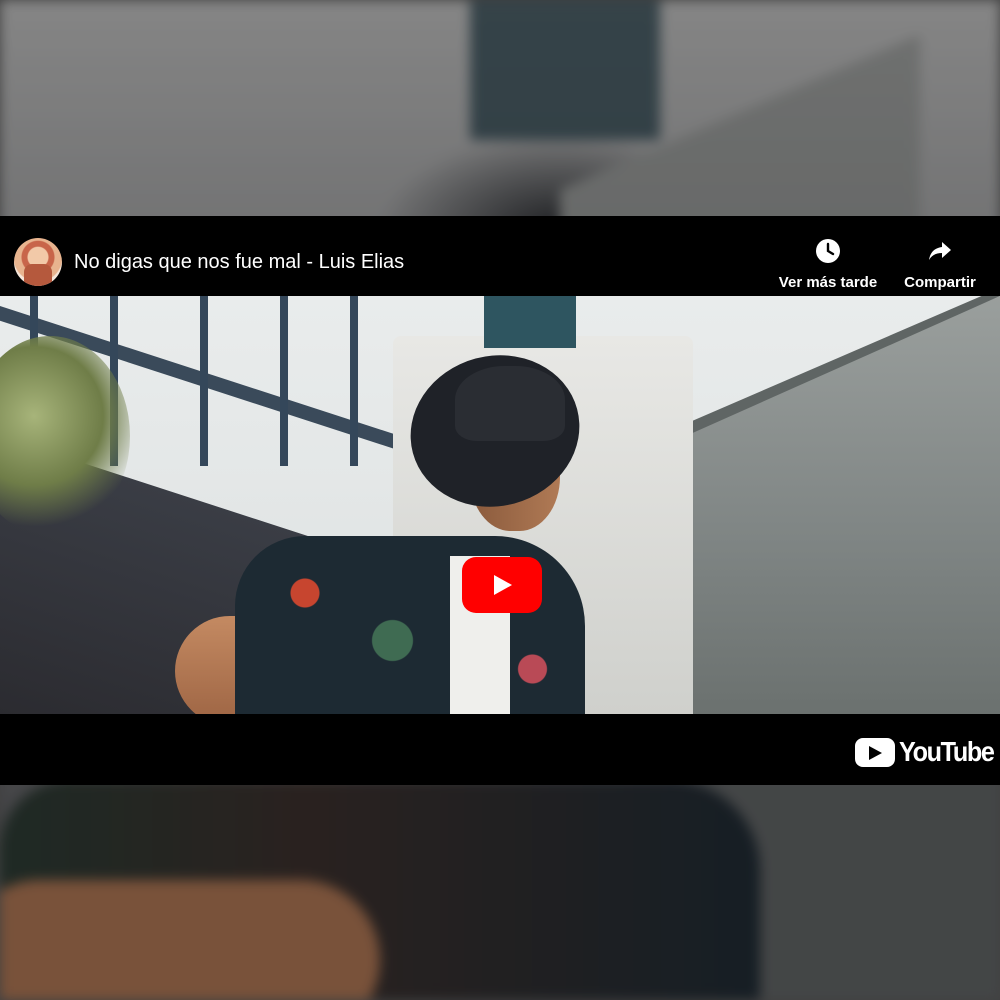 This screenshot has height=1000, width=1000. What do you see at coordinates (828, 251) in the screenshot?
I see `clock-icon` at bounding box center [828, 251].